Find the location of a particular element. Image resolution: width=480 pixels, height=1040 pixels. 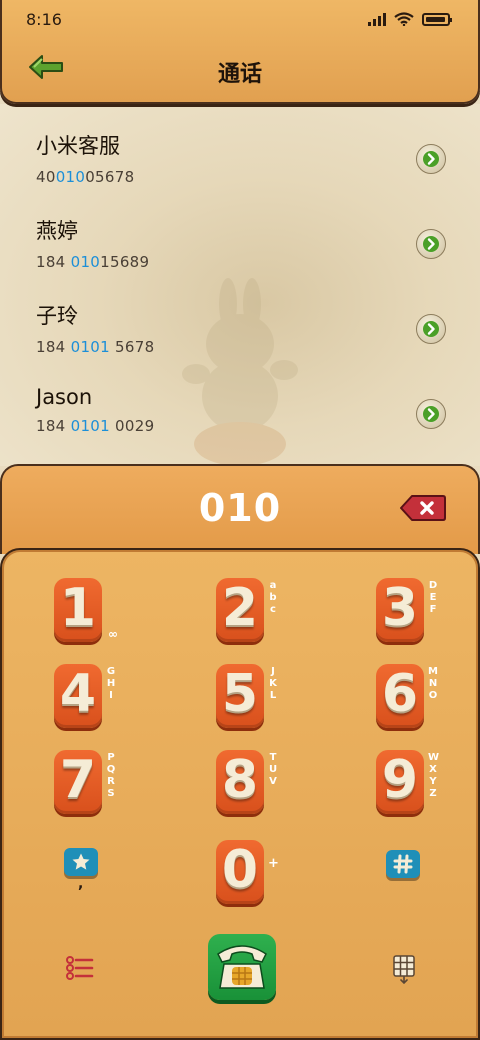

key-letters: ∞ is located at coordinates (113, 634).